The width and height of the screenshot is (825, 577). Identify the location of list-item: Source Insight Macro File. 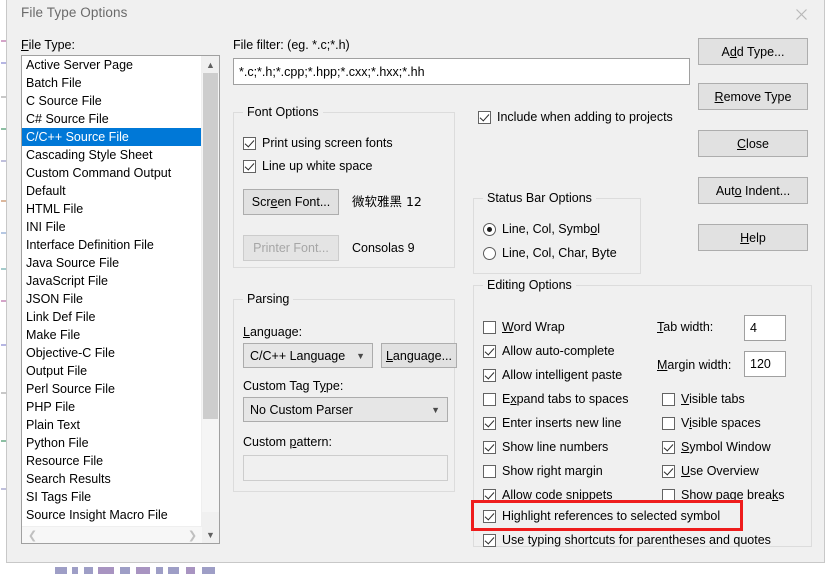
(112, 515).